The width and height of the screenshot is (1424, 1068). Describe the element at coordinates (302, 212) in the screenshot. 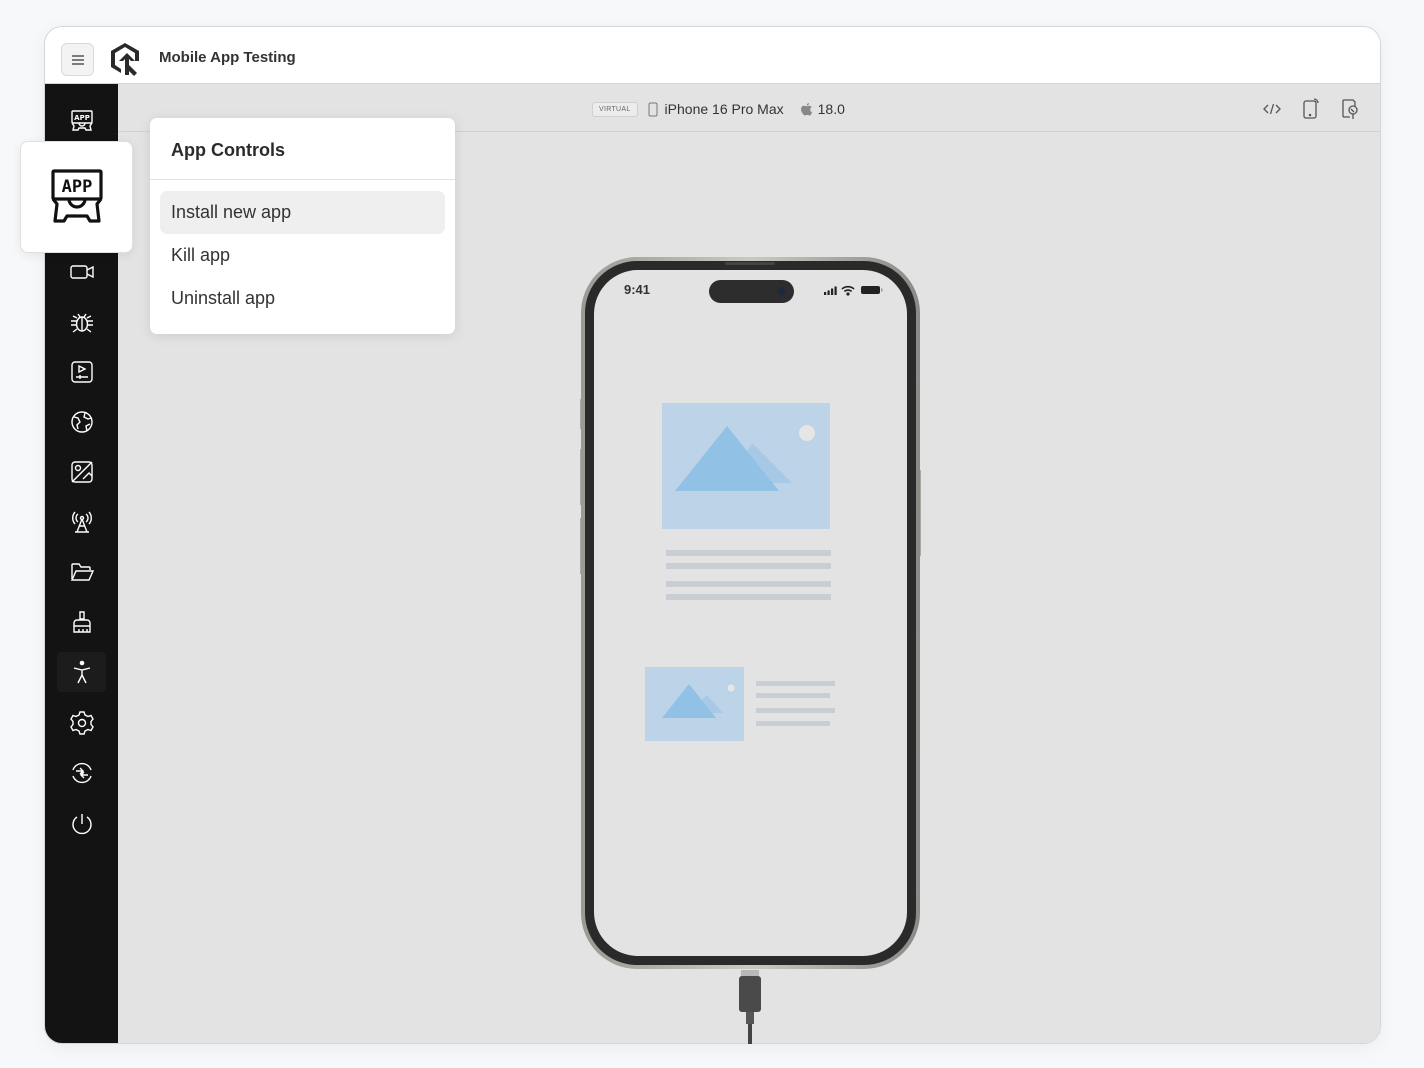

I see `install-new-app-item: Install new app` at that location.